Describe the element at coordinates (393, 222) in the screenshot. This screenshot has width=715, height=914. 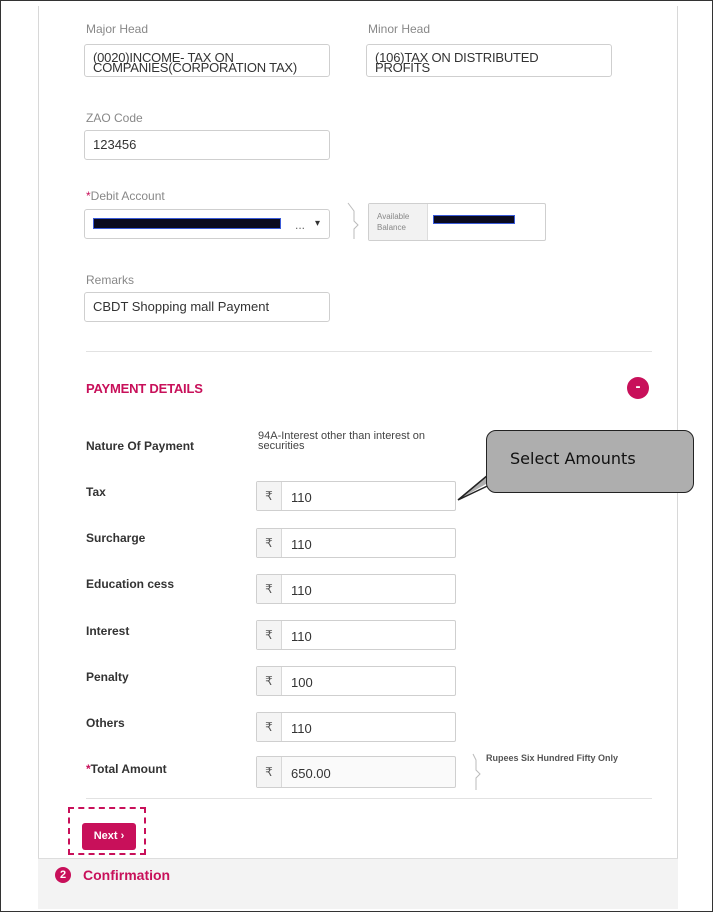
I see `available-balance-label: Available Balance` at that location.